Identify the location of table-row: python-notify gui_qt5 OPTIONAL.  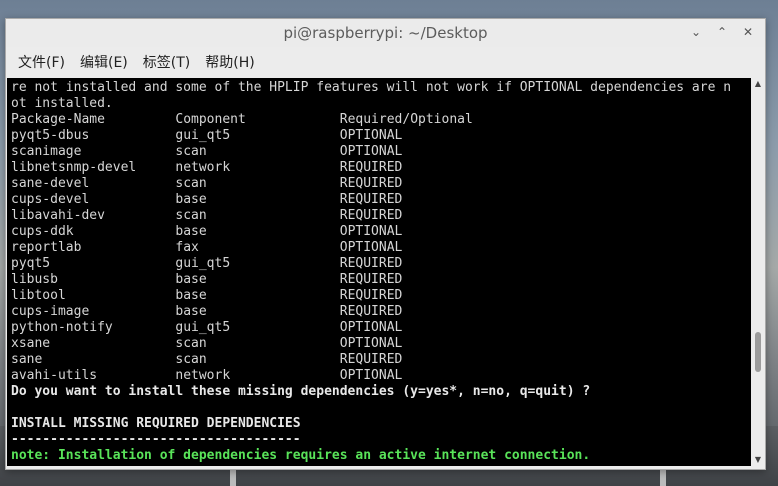
(381, 328).